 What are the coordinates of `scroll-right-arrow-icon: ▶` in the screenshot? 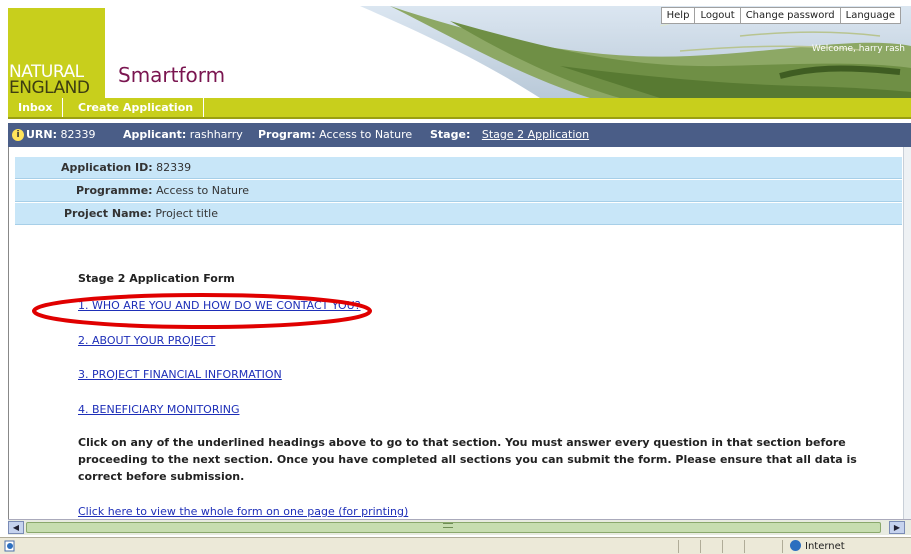 It's located at (897, 527).